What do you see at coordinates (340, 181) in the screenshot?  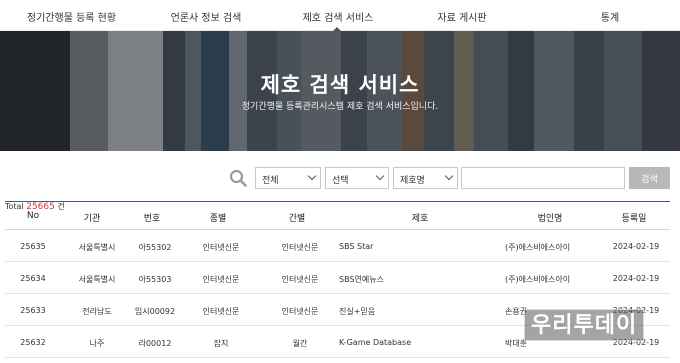 I see `filter-select-value: 선택` at bounding box center [340, 181].